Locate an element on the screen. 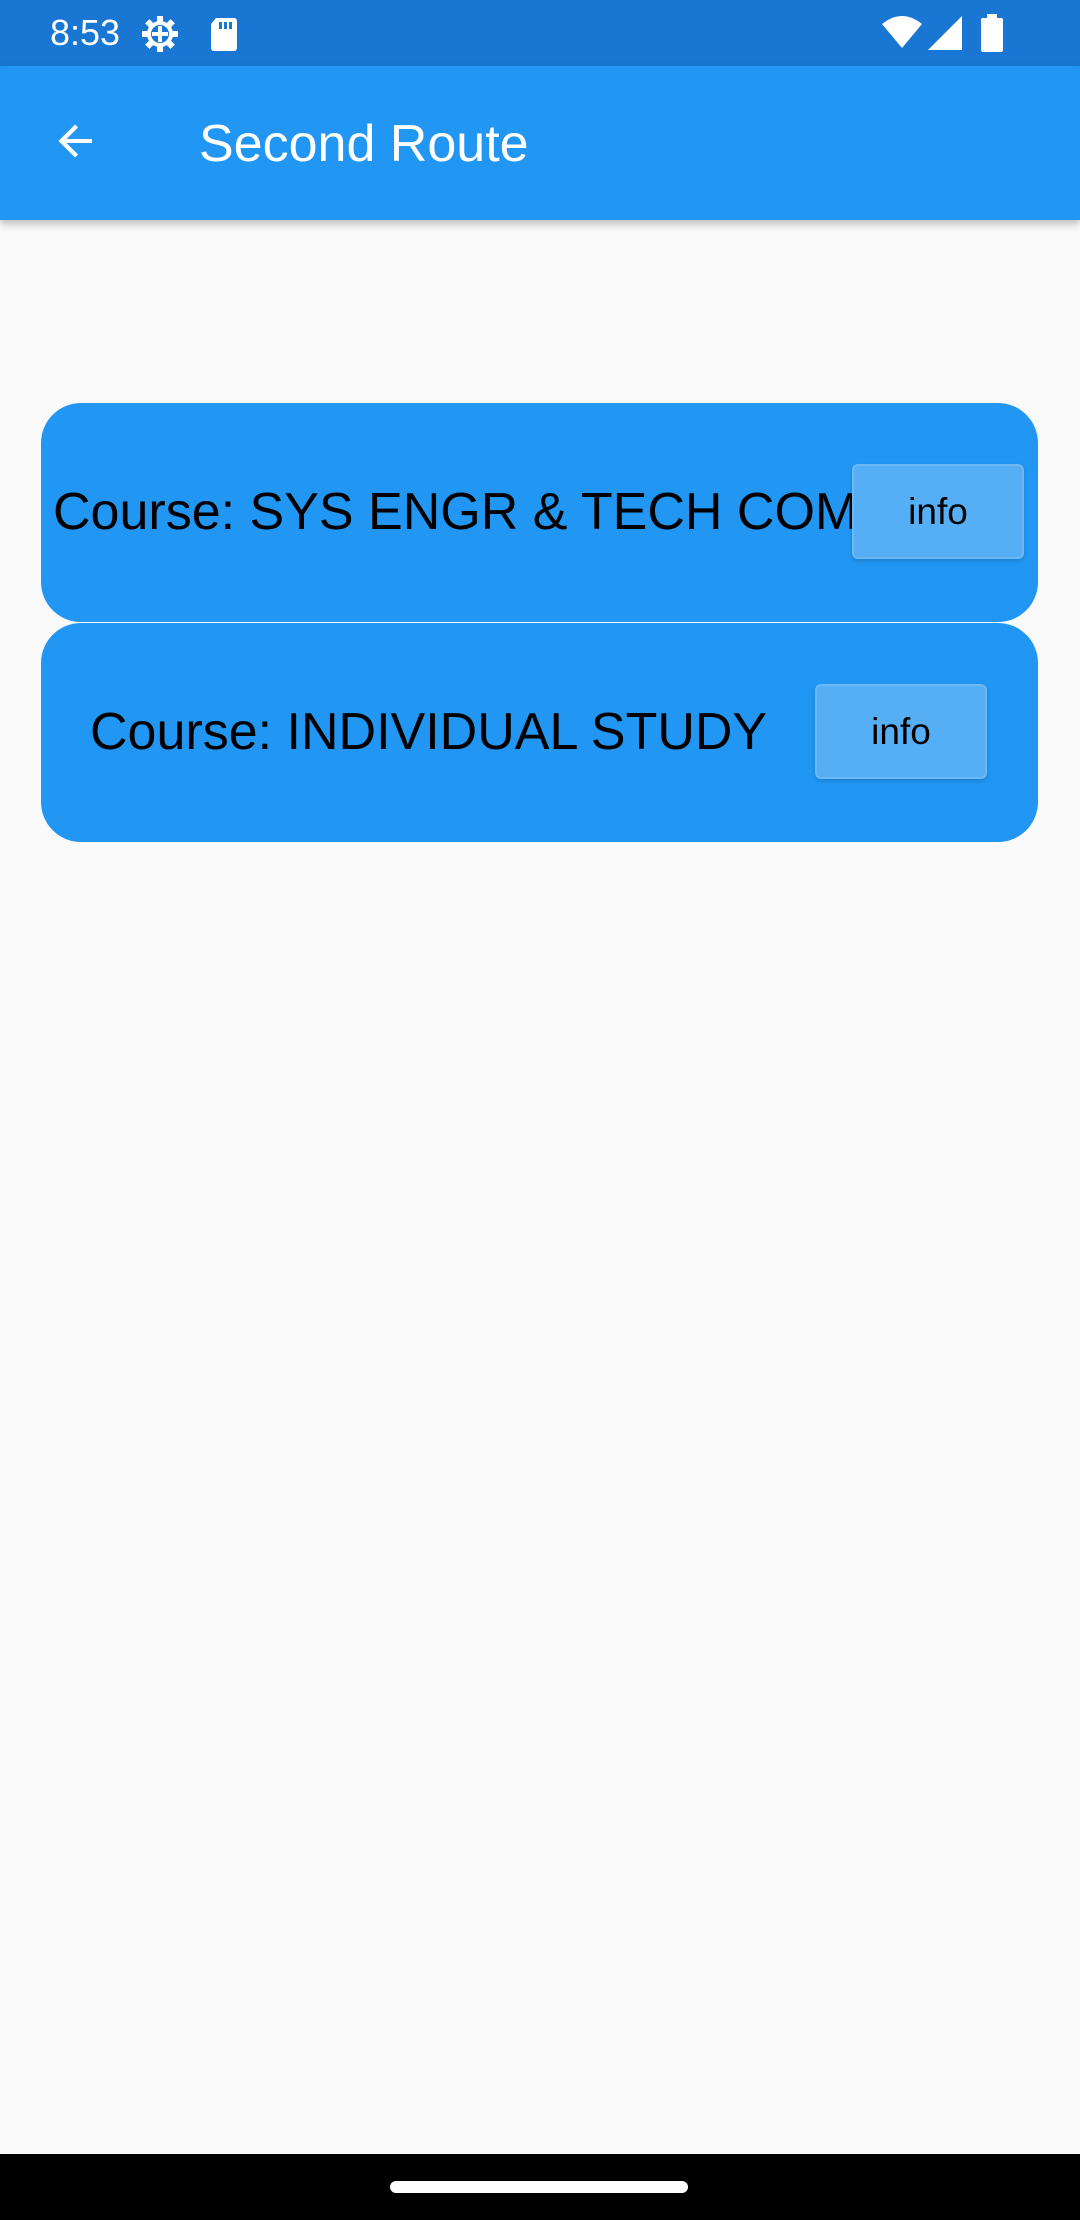 Image resolution: width=1080 pixels, height=2220 pixels. course-card: Course: SYS ENGR & TECH COM info is located at coordinates (539, 512).